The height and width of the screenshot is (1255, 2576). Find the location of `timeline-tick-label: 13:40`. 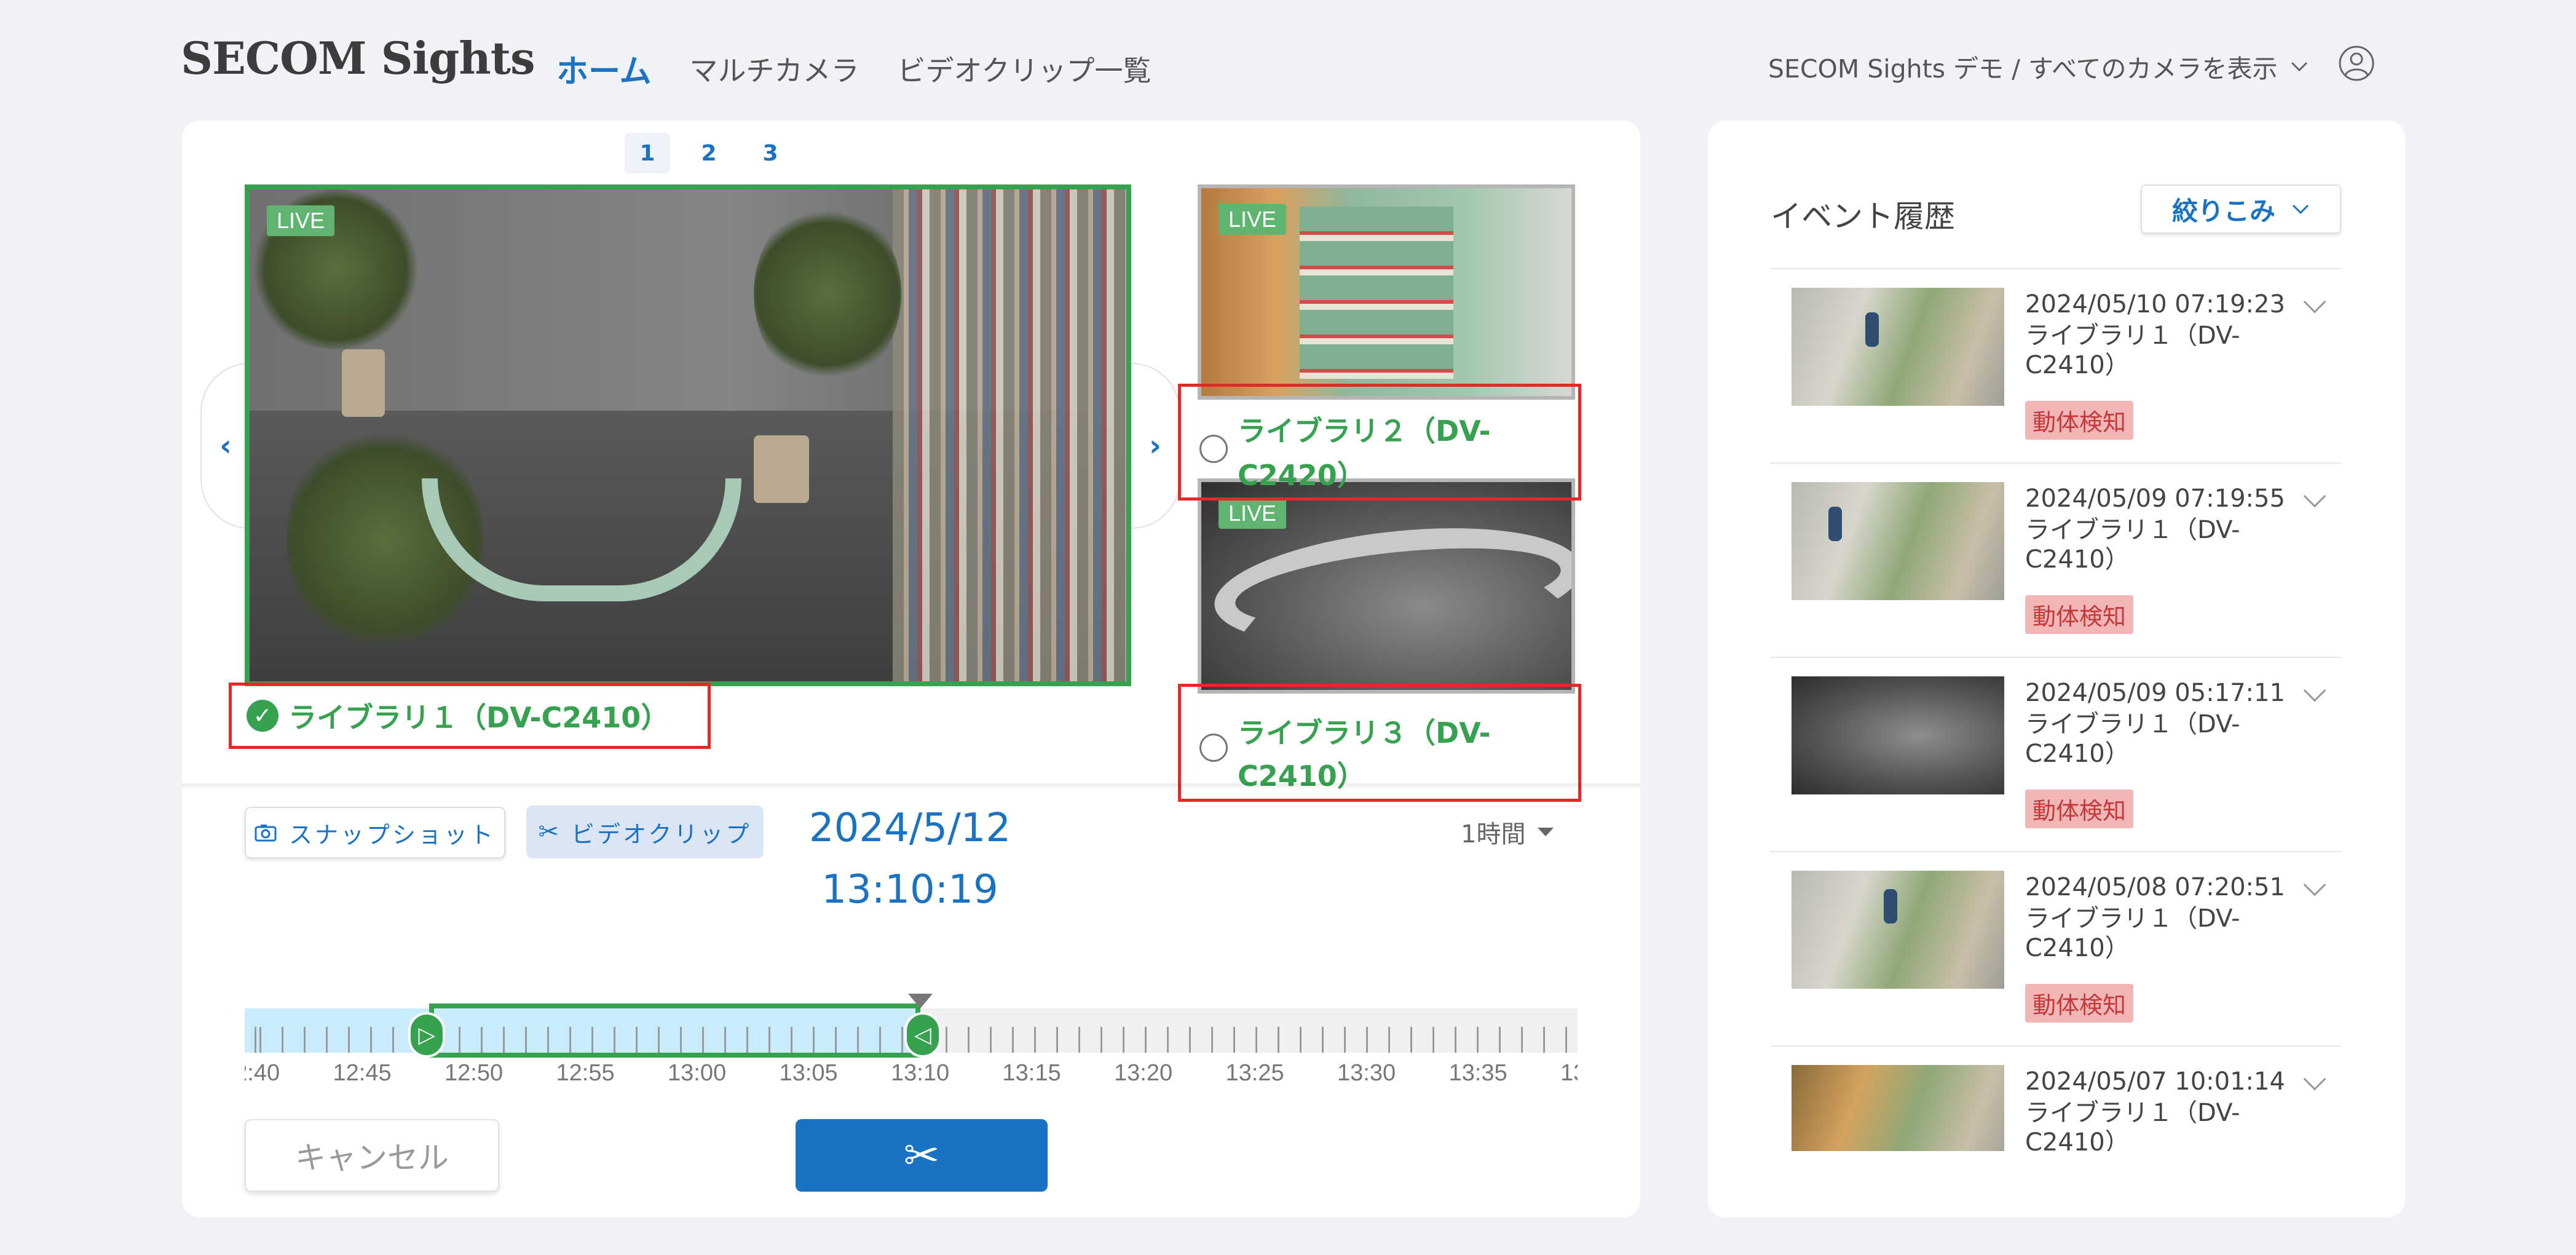

timeline-tick-label: 13:40 is located at coordinates (1569, 1073).